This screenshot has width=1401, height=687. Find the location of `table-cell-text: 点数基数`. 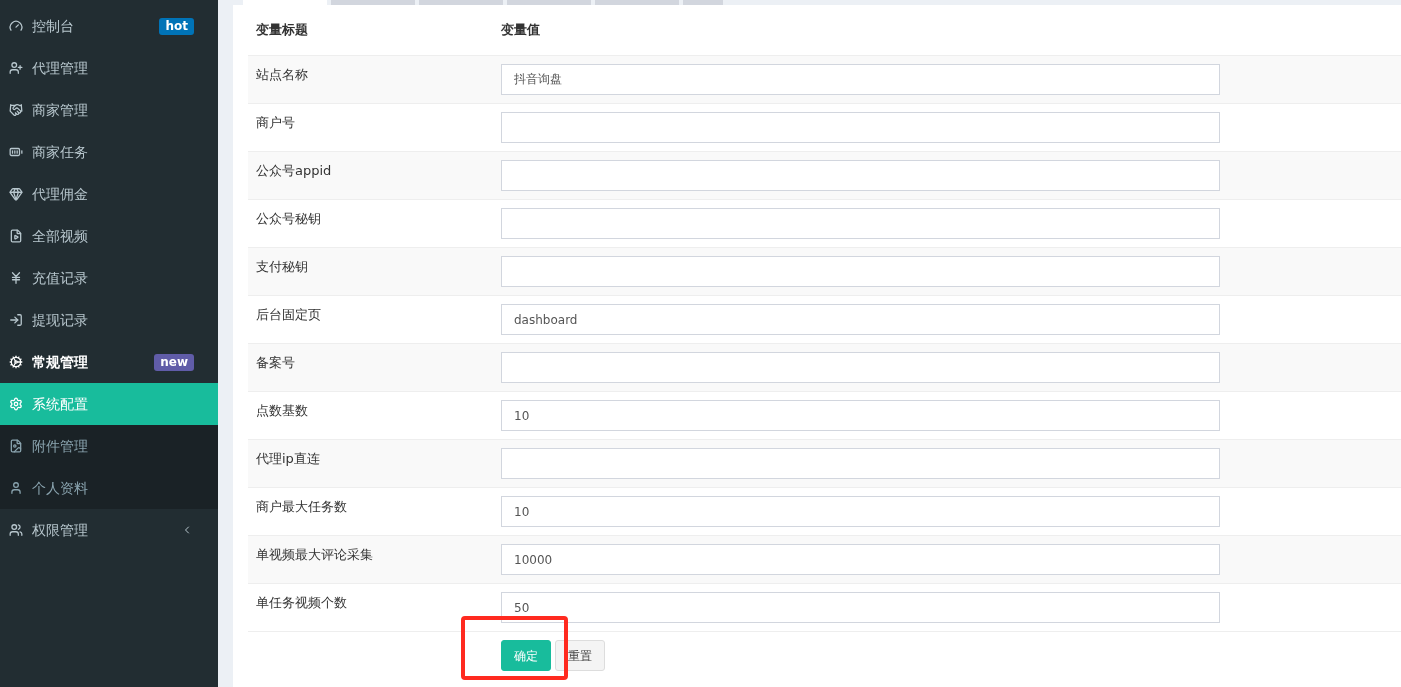

table-cell-text: 点数基数 is located at coordinates (282, 411).